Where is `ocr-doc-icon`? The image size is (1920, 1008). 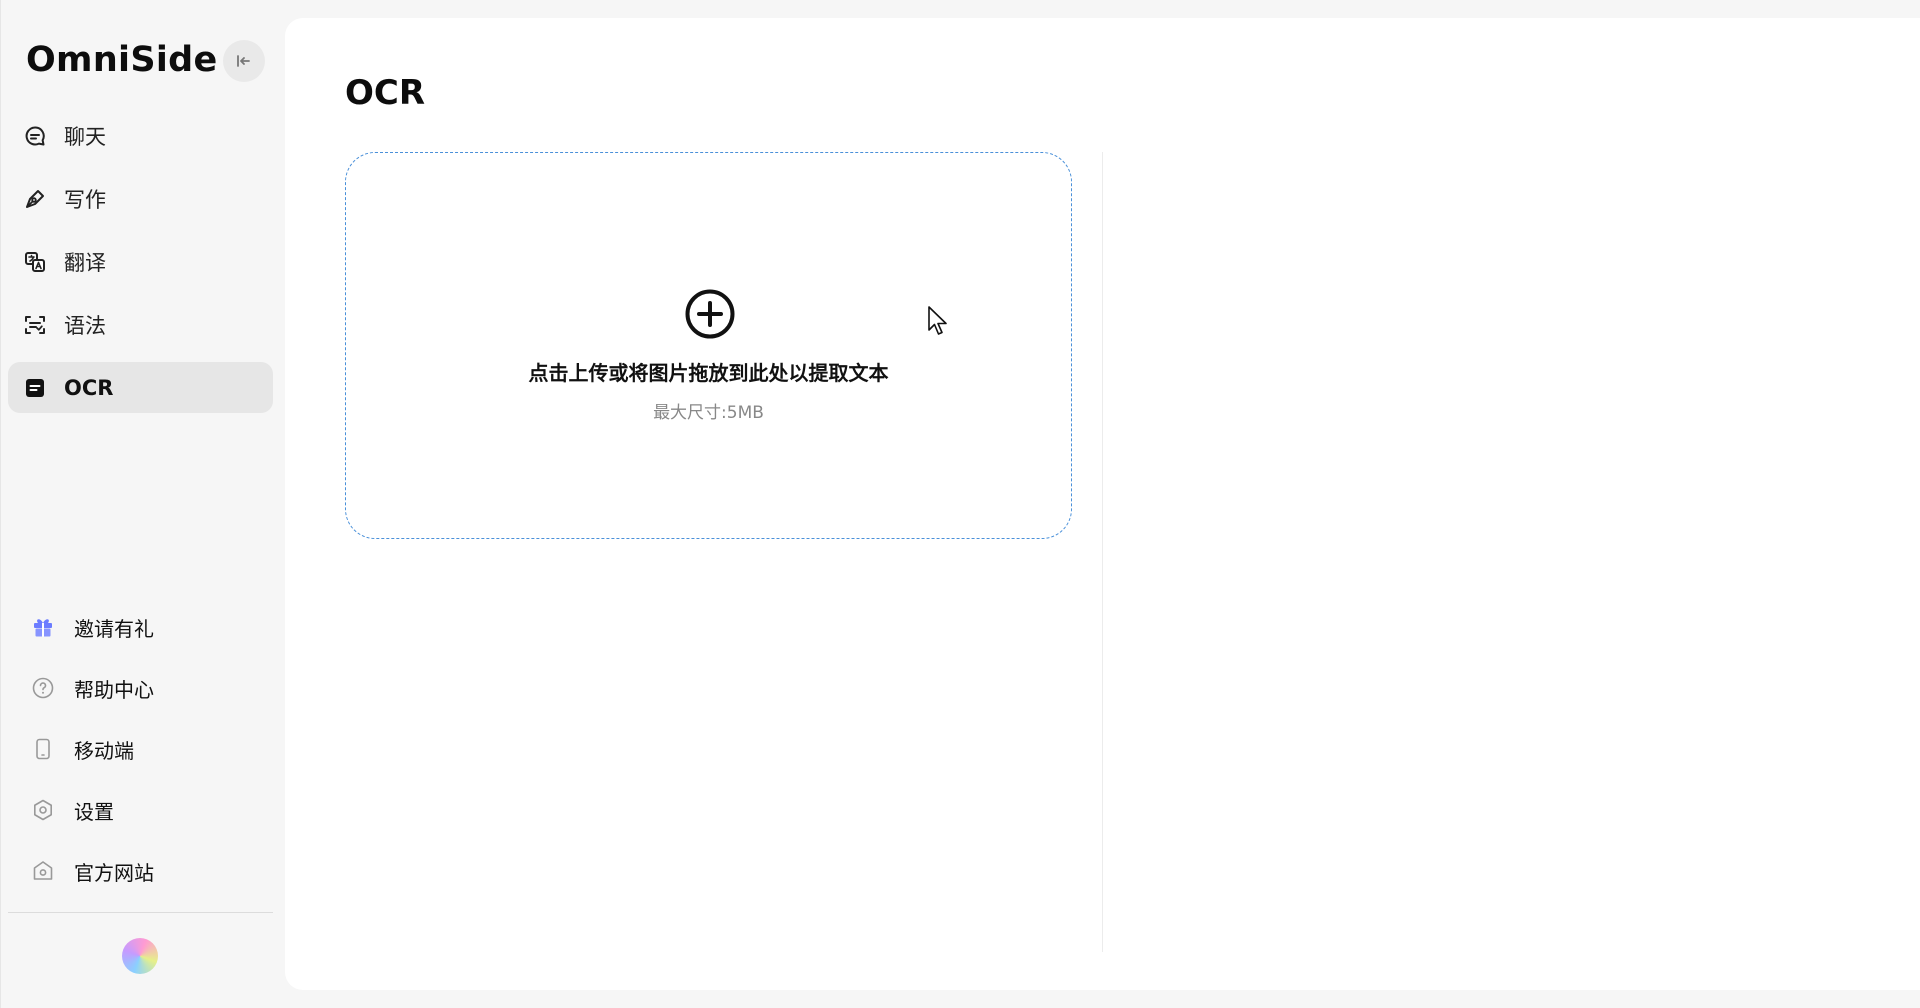
ocr-doc-icon is located at coordinates (35, 388).